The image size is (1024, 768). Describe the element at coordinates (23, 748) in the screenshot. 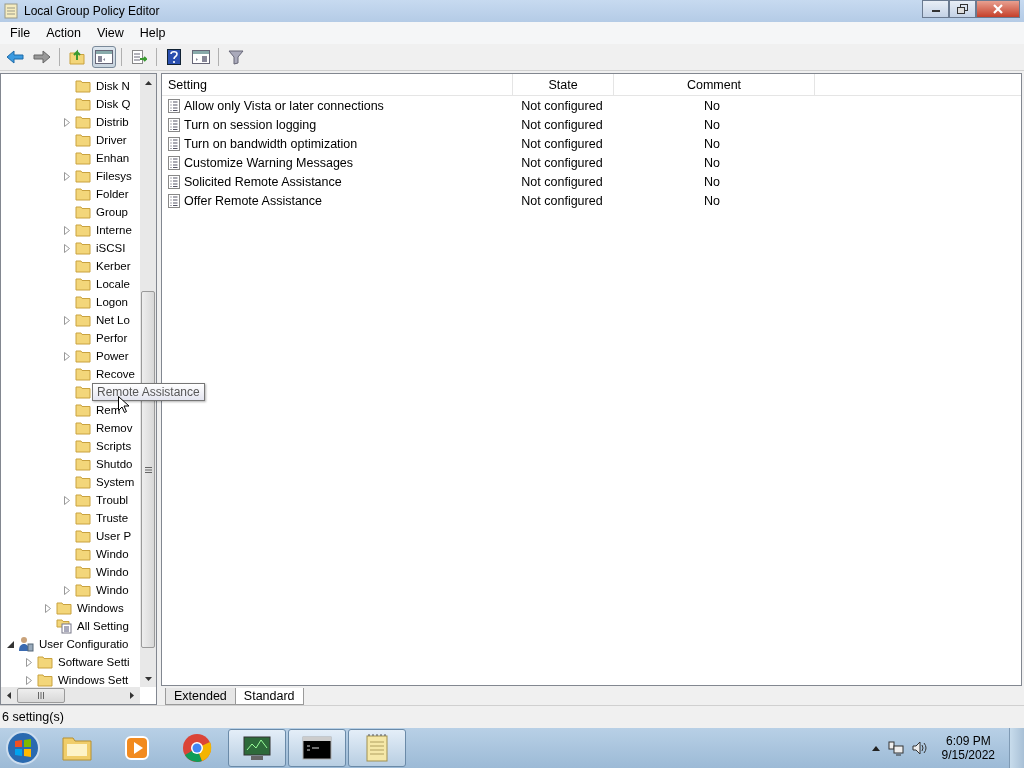

I see `start-button` at that location.